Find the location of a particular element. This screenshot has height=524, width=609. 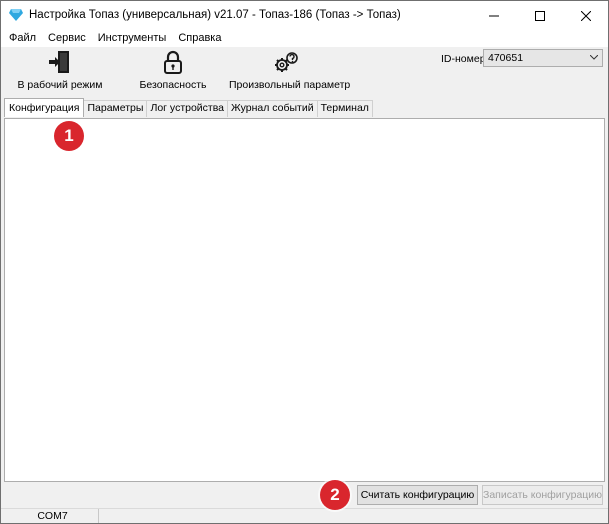

chevron-down-icon is located at coordinates (594, 57).